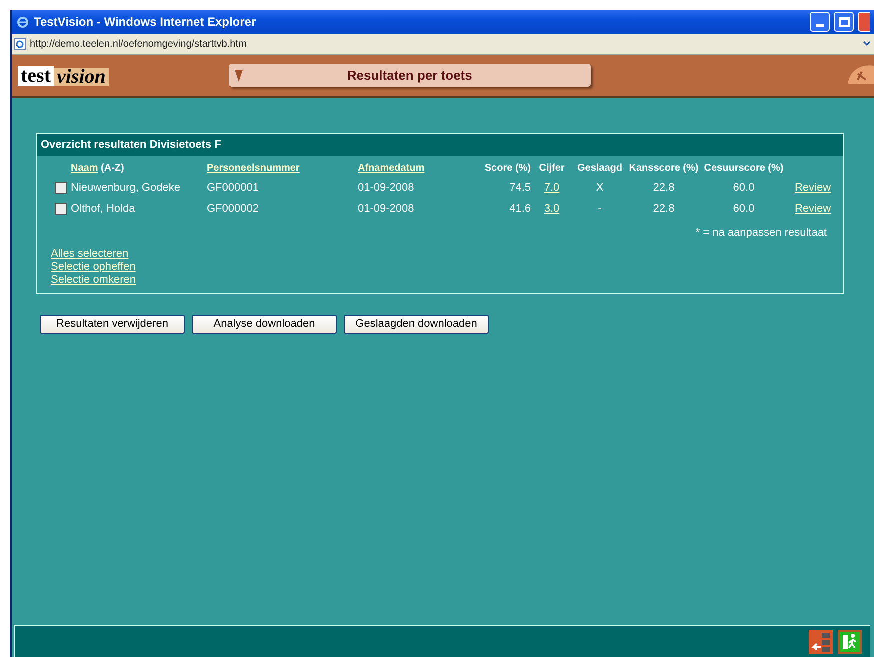  I want to click on table-cell: GF000002, so click(233, 208).